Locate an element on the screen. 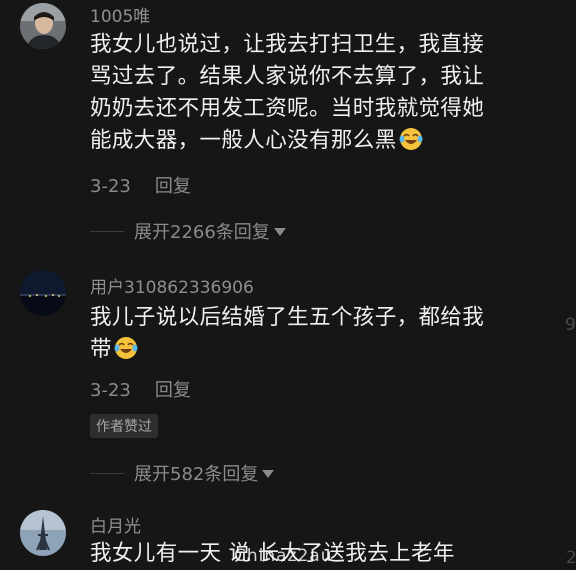 The image size is (576, 570). comment-username: 1005唯 is located at coordinates (120, 14).